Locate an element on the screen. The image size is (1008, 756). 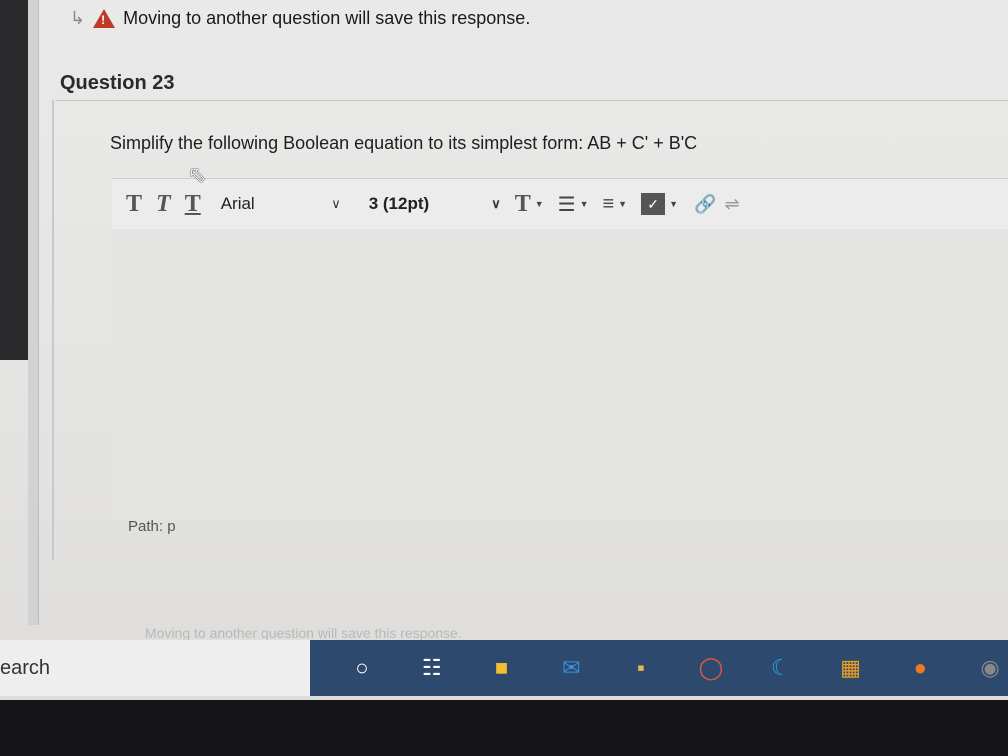
office-icon: ◯ is located at coordinates (711, 668).